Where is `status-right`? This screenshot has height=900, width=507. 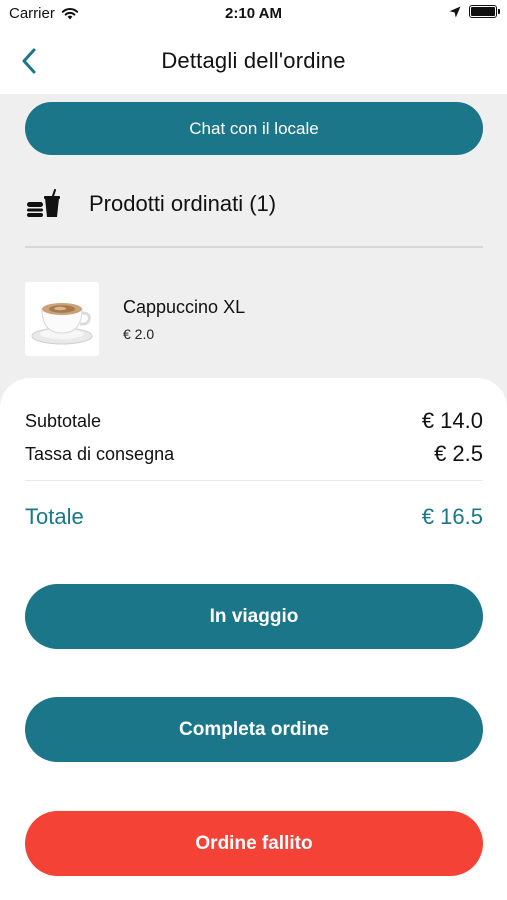 status-right is located at coordinates (474, 11).